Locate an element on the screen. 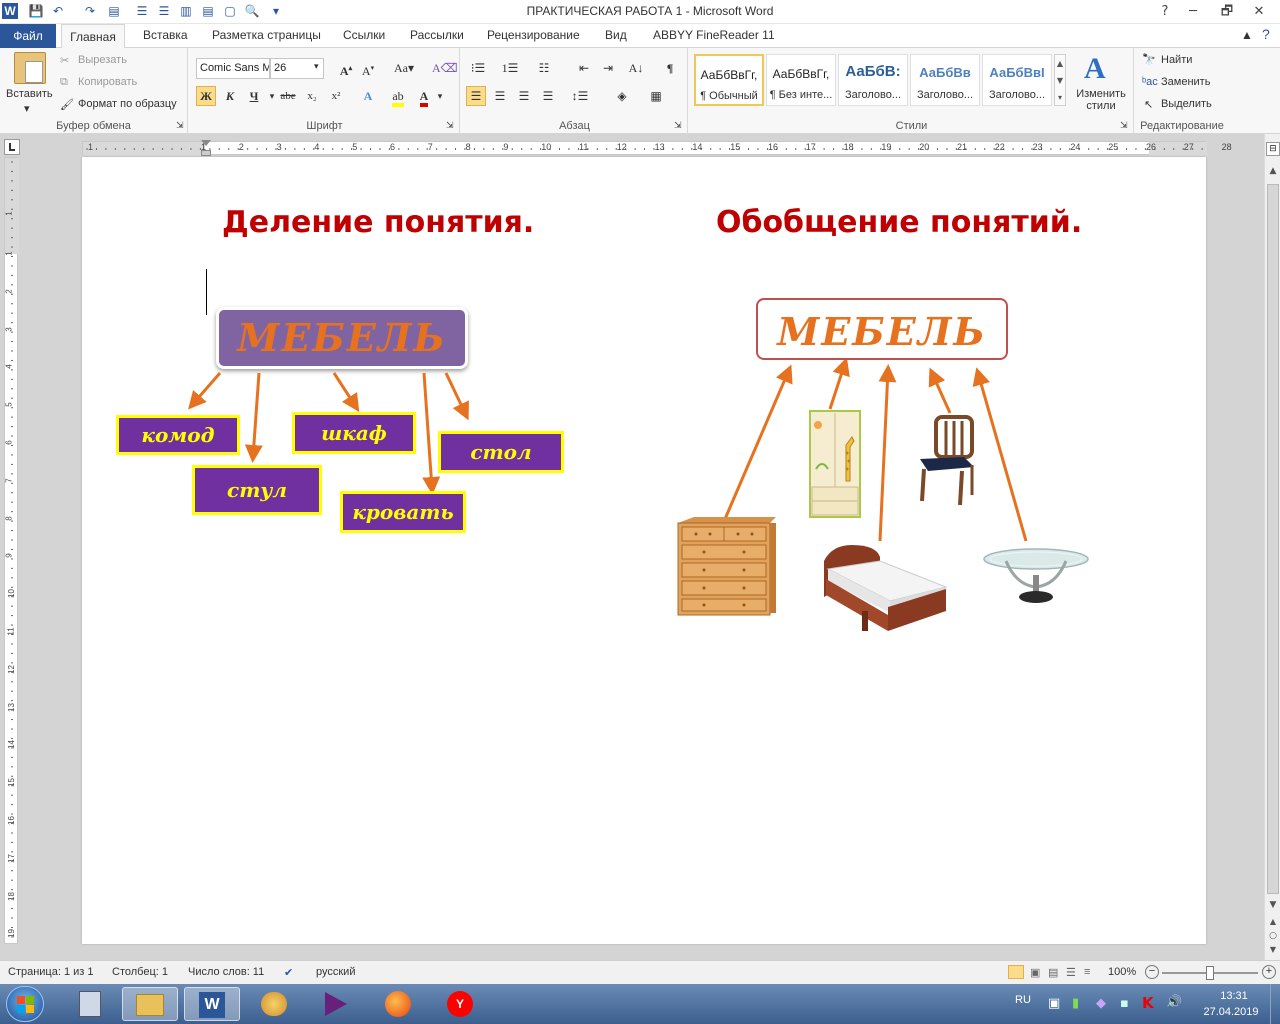  zoom-in-icon: + is located at coordinates (1269, 972).